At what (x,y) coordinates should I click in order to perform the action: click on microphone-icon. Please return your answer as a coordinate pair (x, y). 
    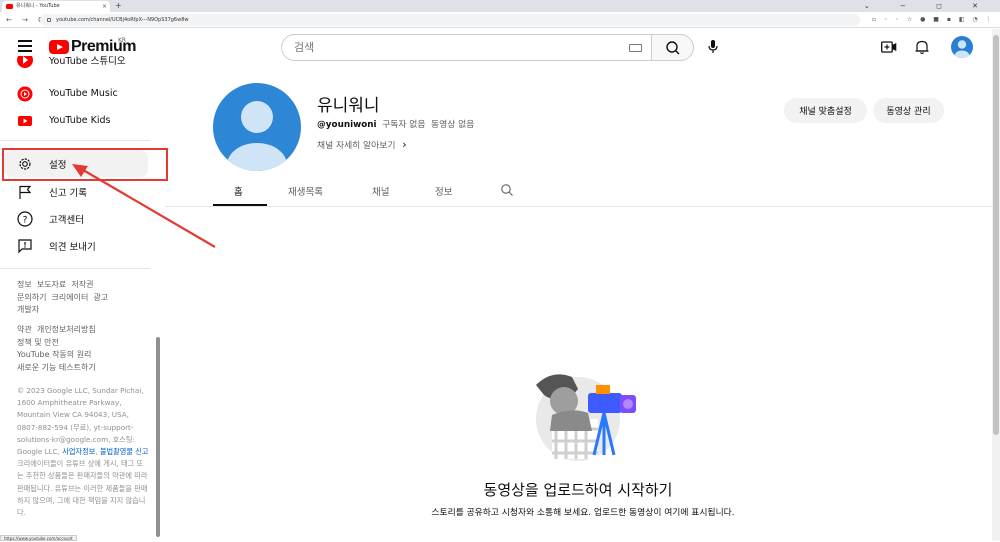
    Looking at the image, I should click on (713, 47).